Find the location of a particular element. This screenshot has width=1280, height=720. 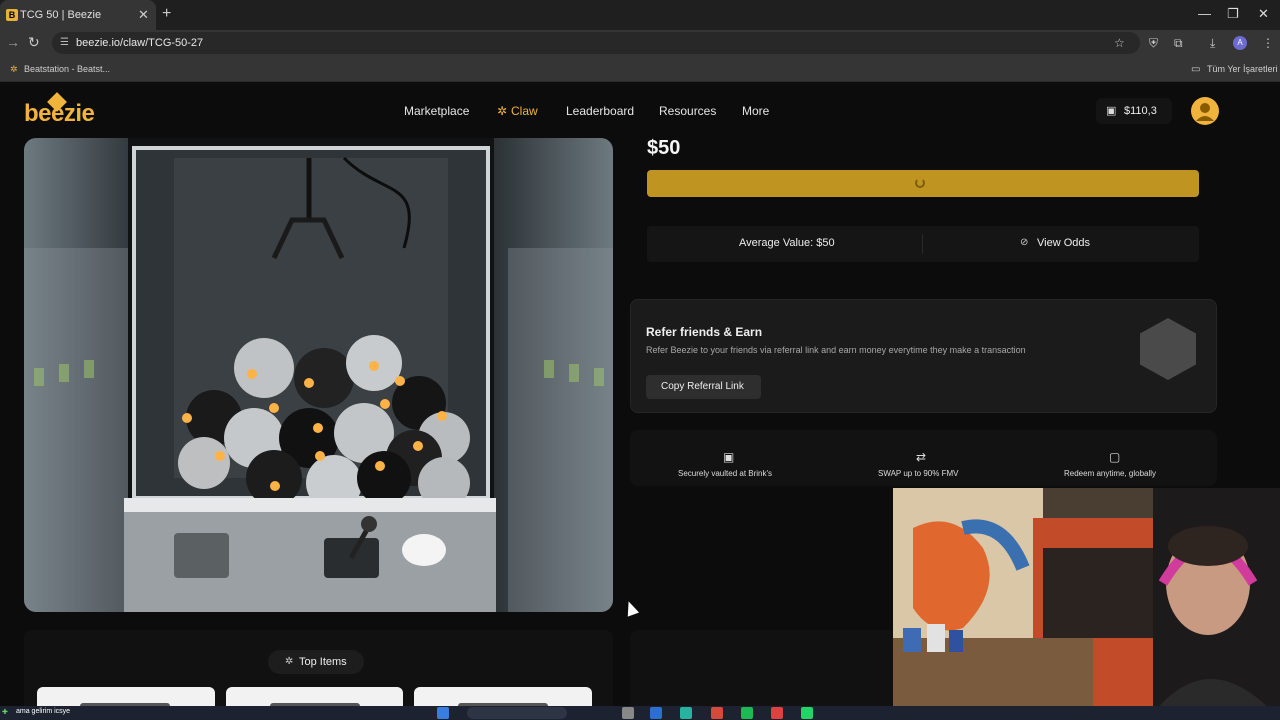

redeem-icon: ▢ is located at coordinates (1115, 457).